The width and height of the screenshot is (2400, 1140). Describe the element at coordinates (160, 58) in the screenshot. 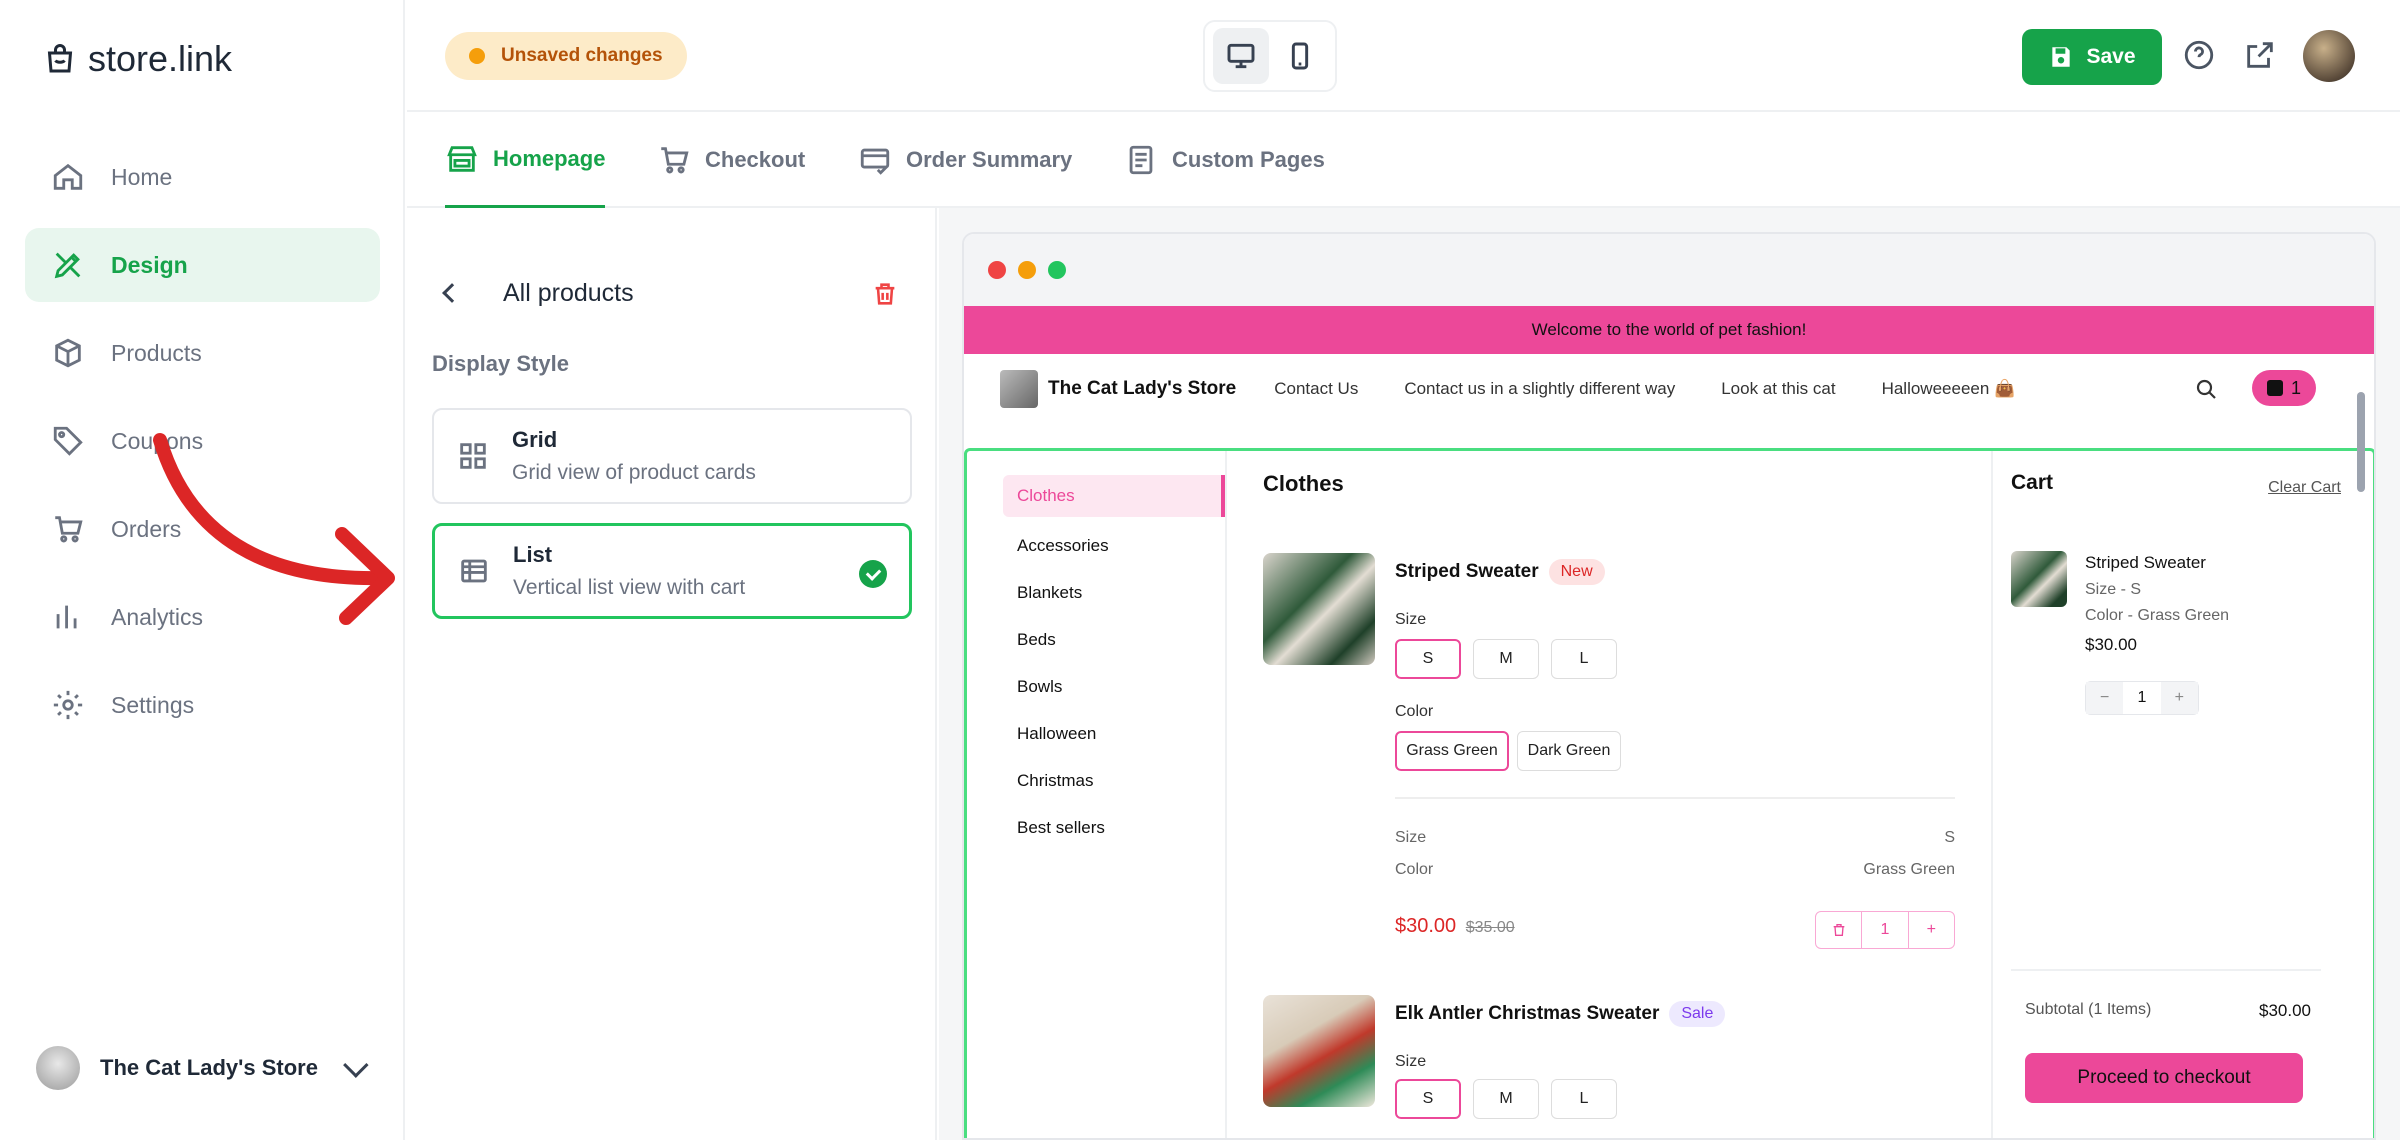

I see `app-name: store.link` at that location.